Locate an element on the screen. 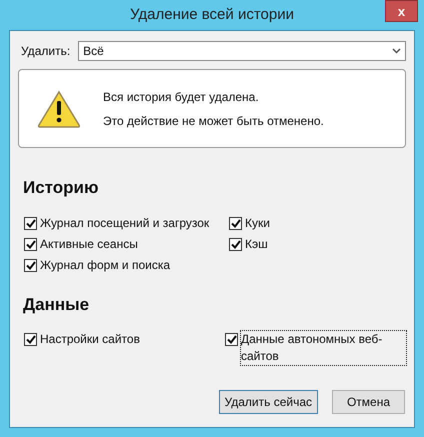  section-heading: Данные is located at coordinates (56, 305).